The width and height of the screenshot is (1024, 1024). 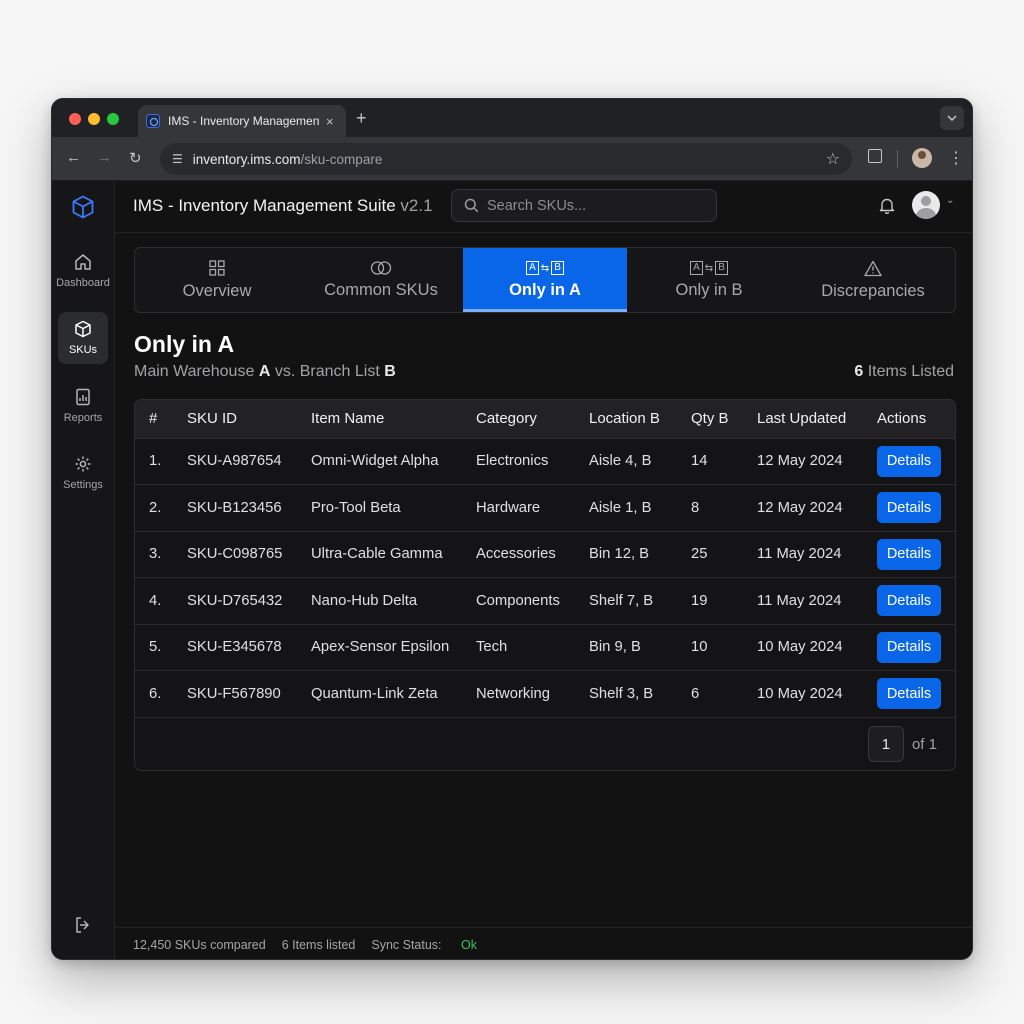 I want to click on app-title: IMS - Inventory Management Suite v2.1, so click(x=283, y=205).